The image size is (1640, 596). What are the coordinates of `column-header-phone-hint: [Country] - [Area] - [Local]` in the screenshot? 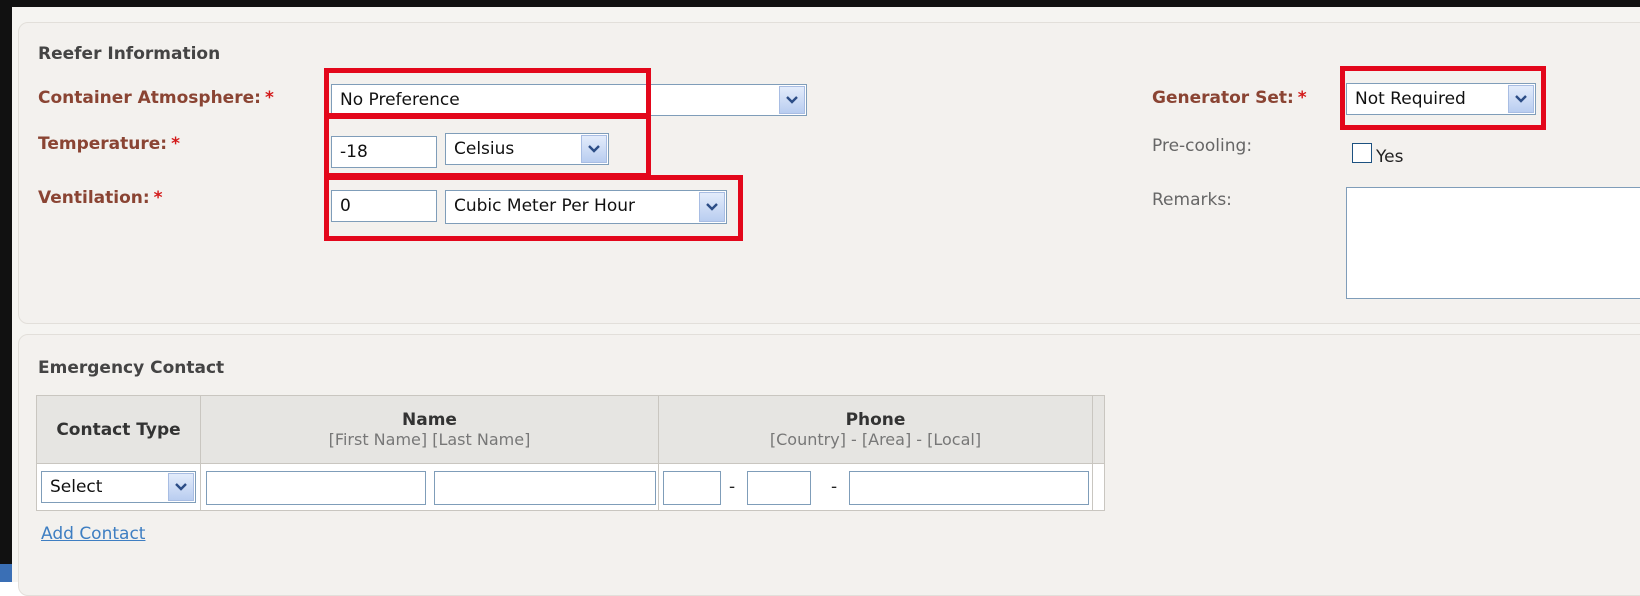 It's located at (875, 439).